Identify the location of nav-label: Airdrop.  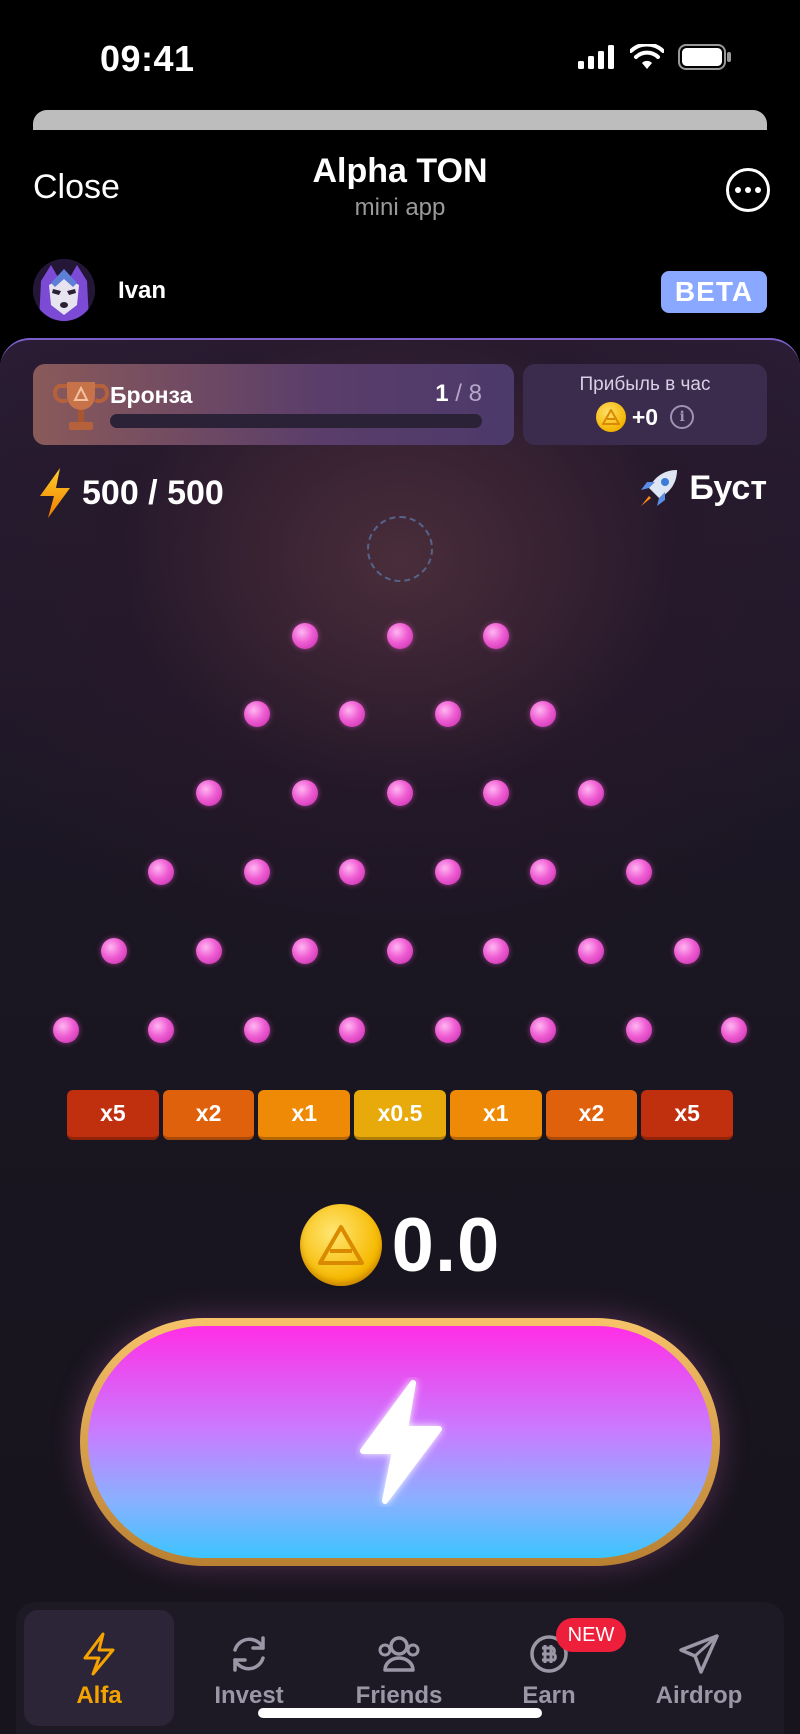
(699, 1695).